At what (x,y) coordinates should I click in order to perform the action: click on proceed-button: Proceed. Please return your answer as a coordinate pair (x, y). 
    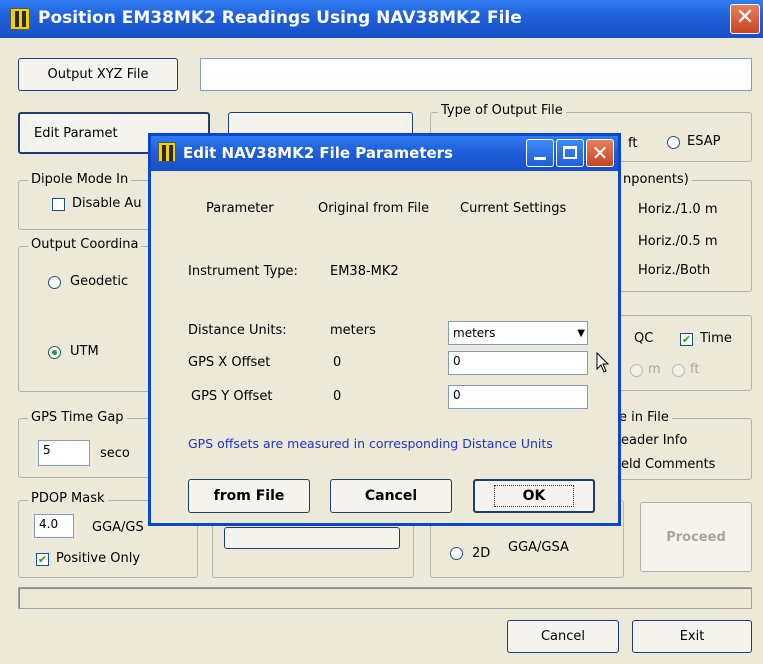
    Looking at the image, I should click on (696, 537).